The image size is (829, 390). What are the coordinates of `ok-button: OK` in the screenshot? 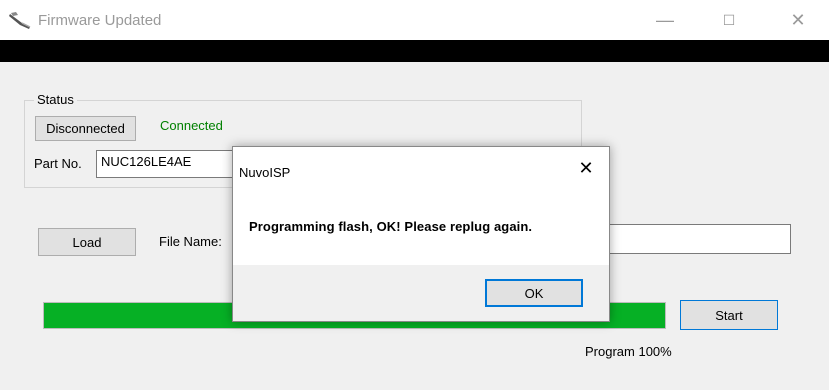 It's located at (534, 293).